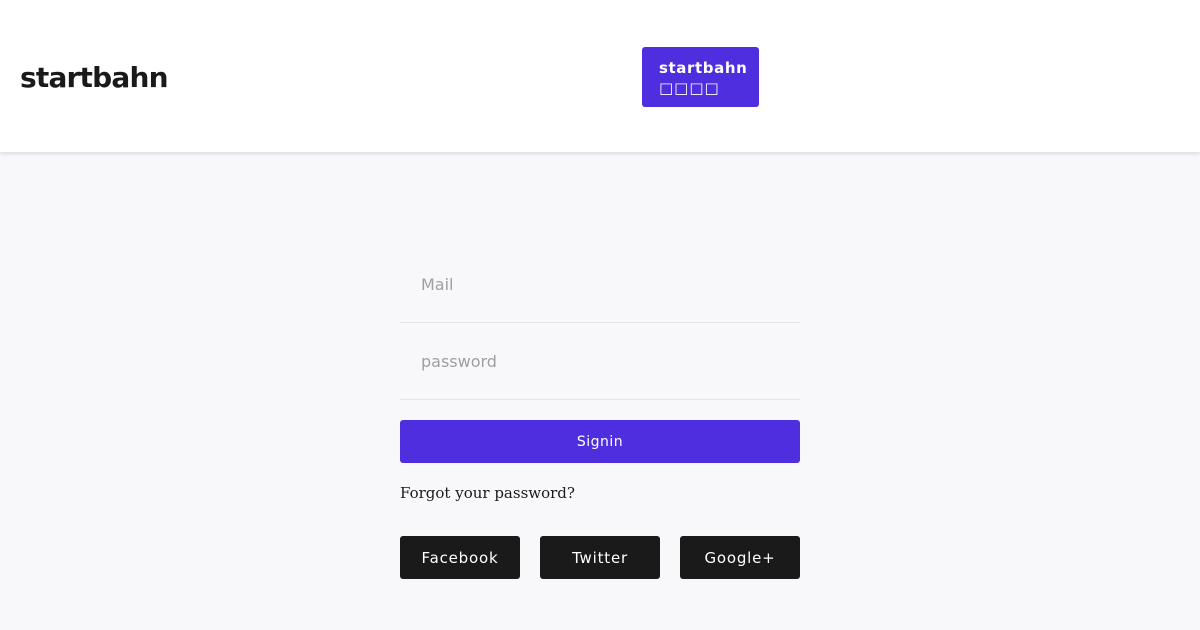 The width and height of the screenshot is (1200, 630). What do you see at coordinates (600, 493) in the screenshot?
I see `forgot-password-link: Forgot your password?` at bounding box center [600, 493].